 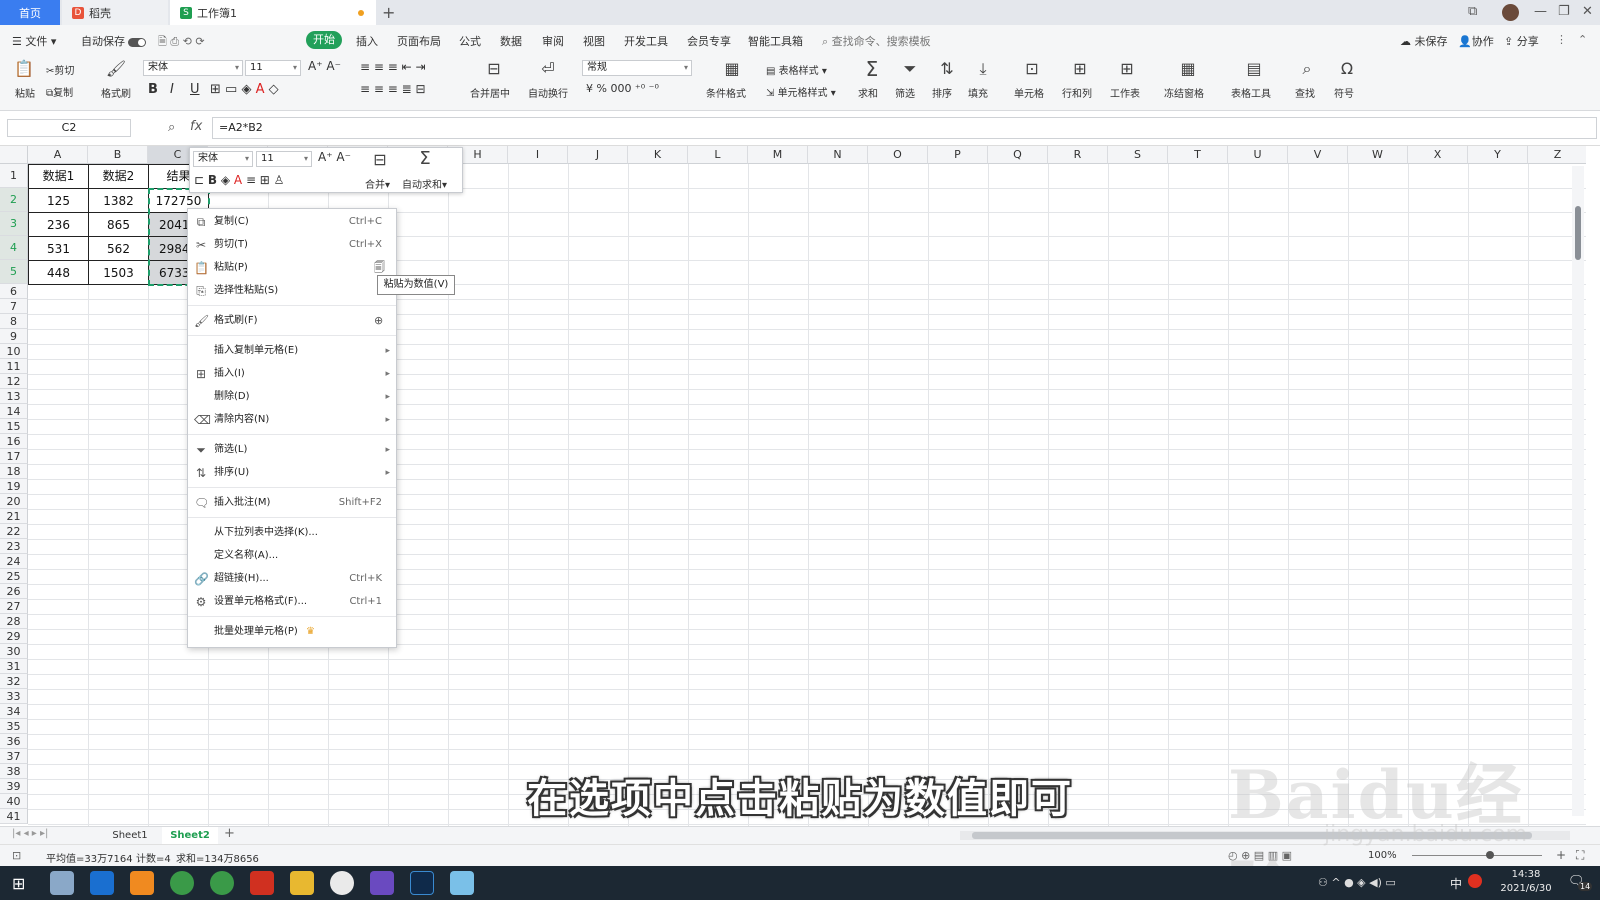 I want to click on video-app-icon, so click(x=382, y=883).